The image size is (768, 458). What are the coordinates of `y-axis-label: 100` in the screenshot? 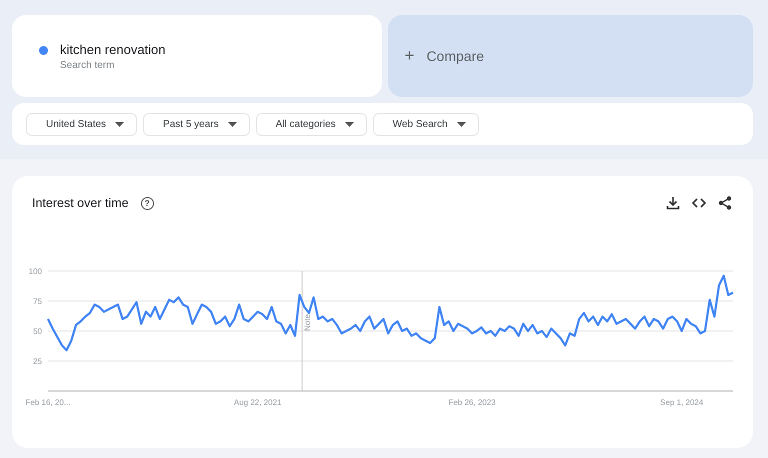 It's located at (35, 271).